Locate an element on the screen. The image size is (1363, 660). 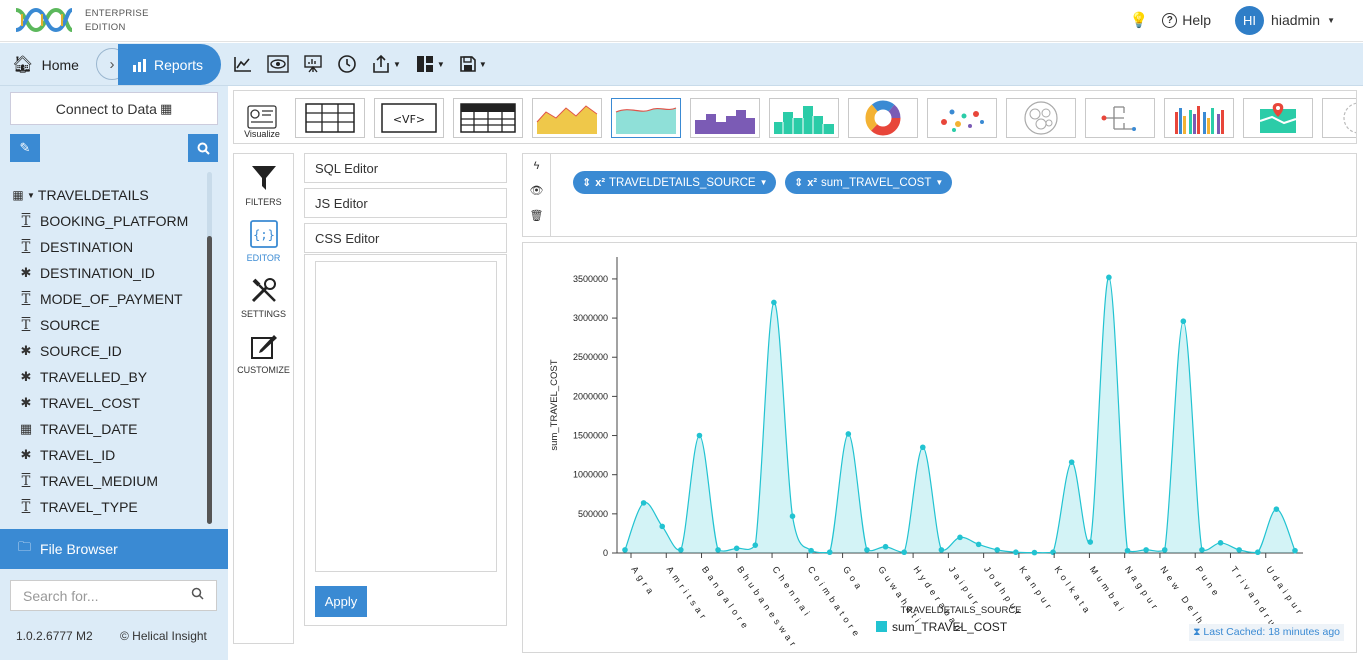
sql-editor-tab: SQL Editor is located at coordinates (405, 168).